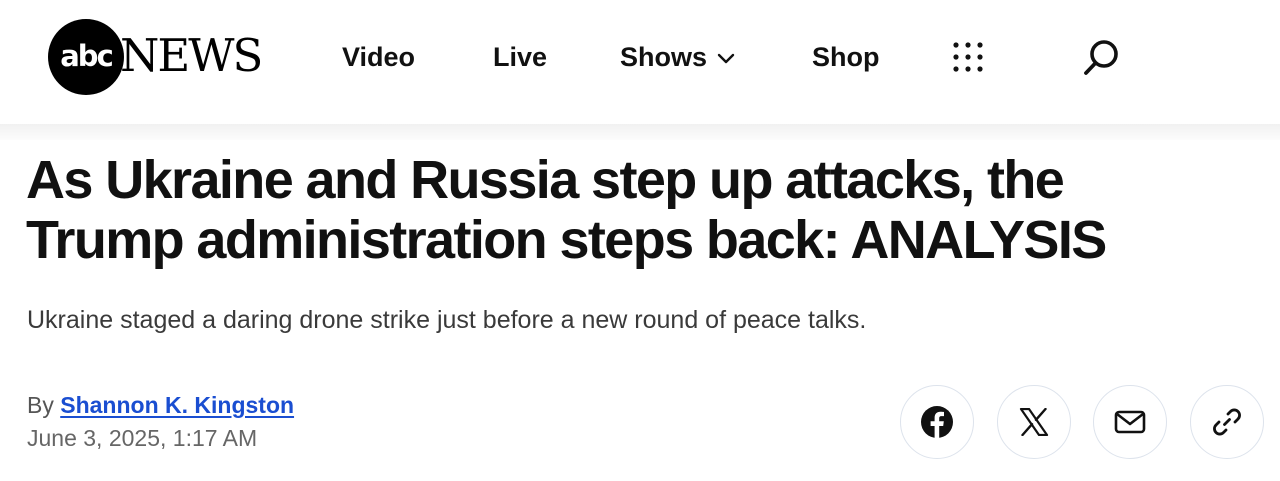  I want to click on link-icon, so click(1227, 422).